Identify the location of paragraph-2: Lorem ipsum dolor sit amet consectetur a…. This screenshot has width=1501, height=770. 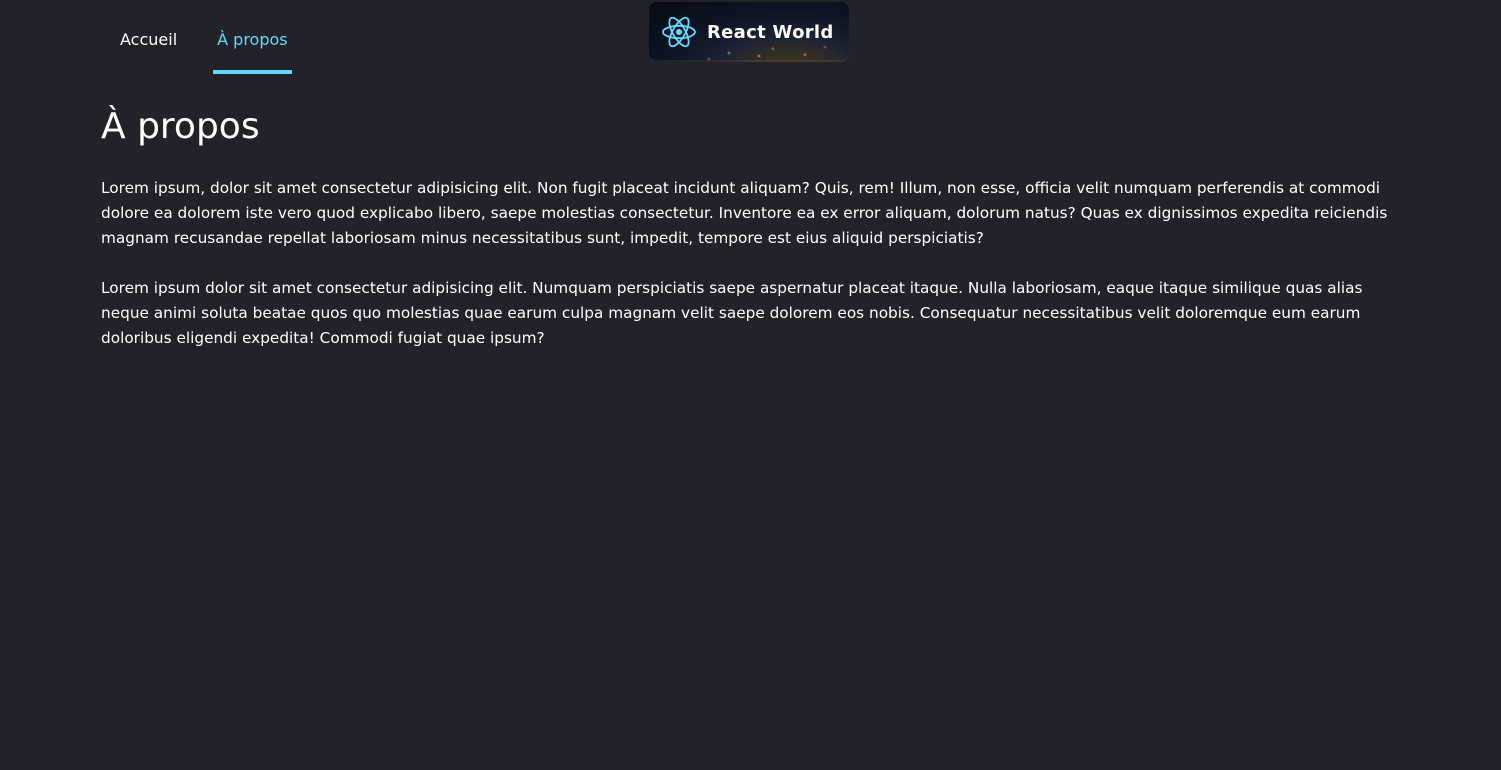
(732, 313).